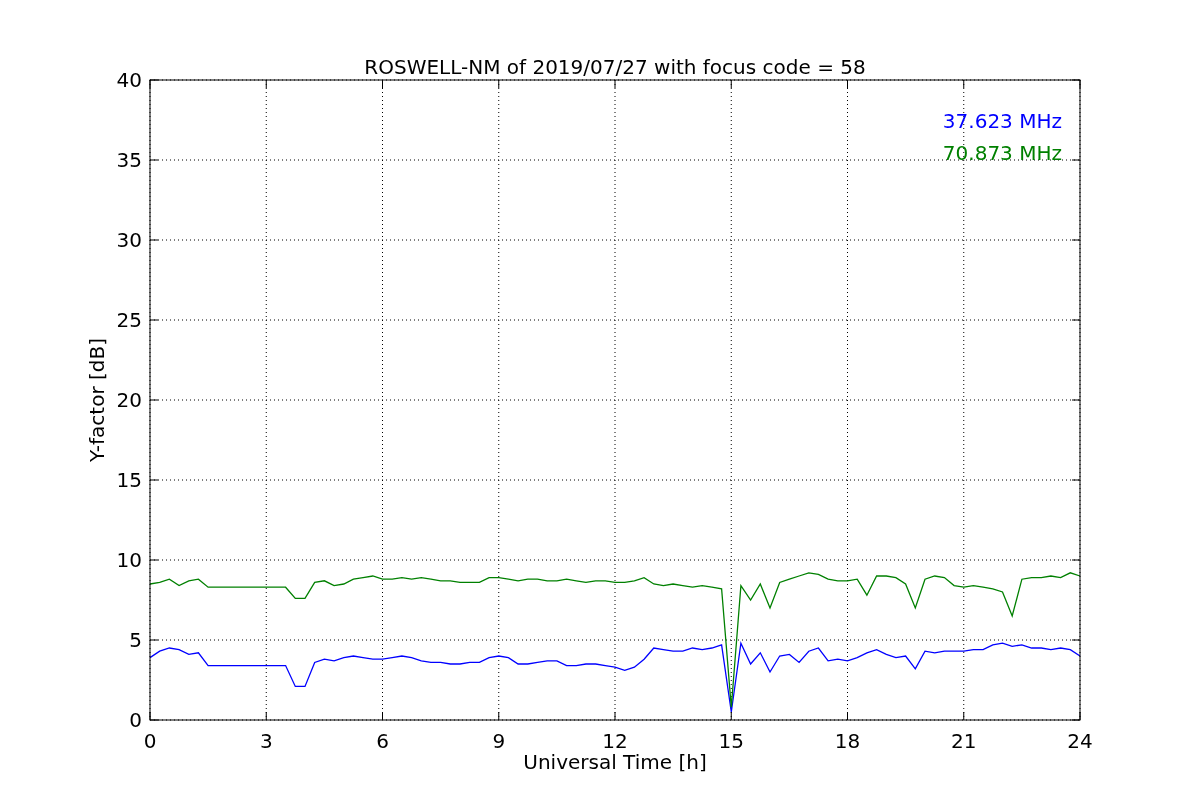  I want to click on legend-label: 70.873 MHz, so click(1002, 153).